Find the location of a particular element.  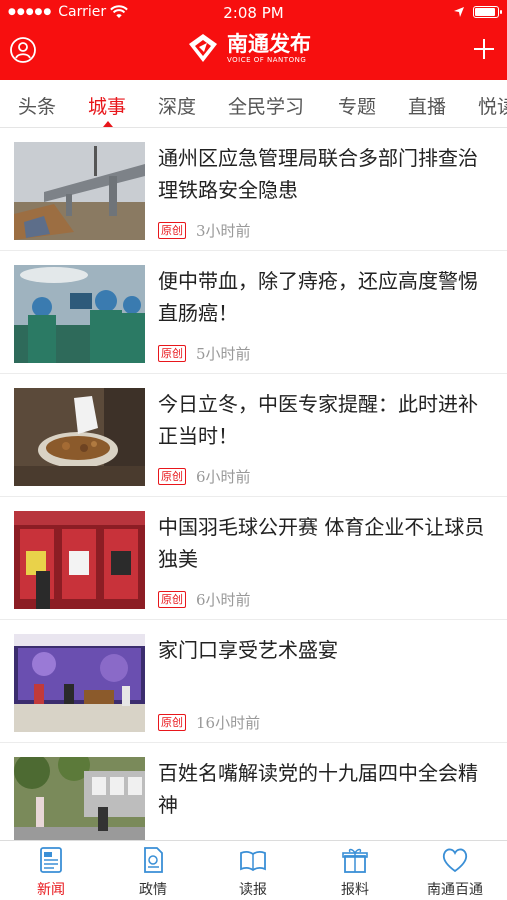

tab-study: 全民学习 is located at coordinates (266, 105).